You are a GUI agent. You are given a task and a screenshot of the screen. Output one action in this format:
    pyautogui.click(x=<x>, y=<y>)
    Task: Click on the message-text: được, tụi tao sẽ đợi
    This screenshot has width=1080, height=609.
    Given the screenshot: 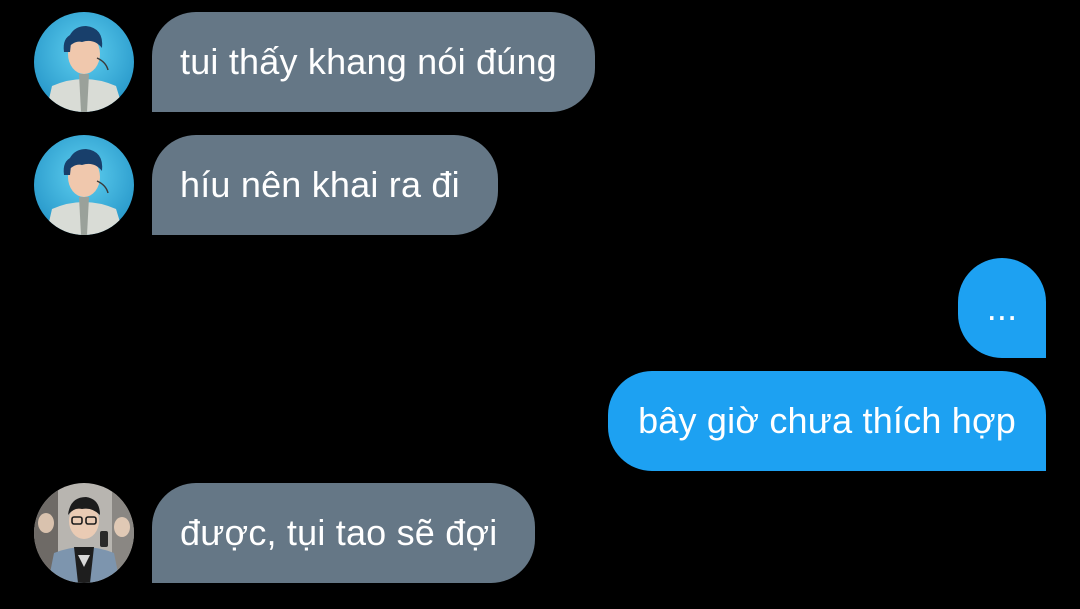 What is the action you would take?
    pyautogui.click(x=339, y=532)
    